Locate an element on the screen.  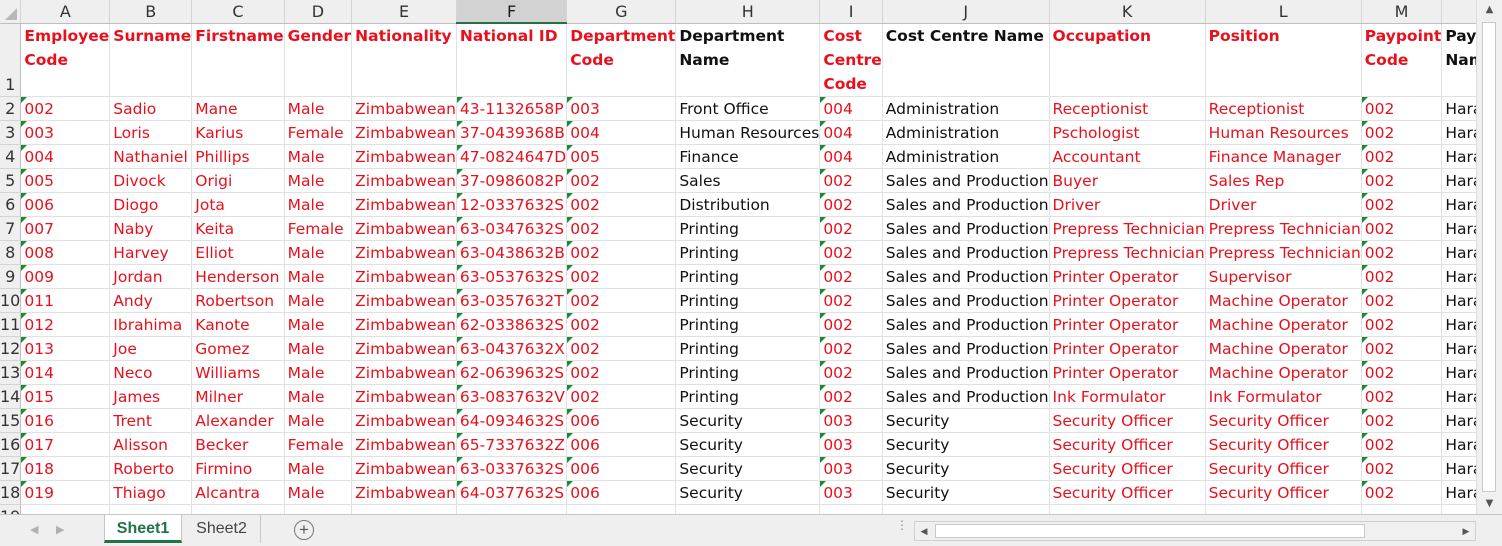
header-cell: Paypoint Name is located at coordinates (1458, 60).